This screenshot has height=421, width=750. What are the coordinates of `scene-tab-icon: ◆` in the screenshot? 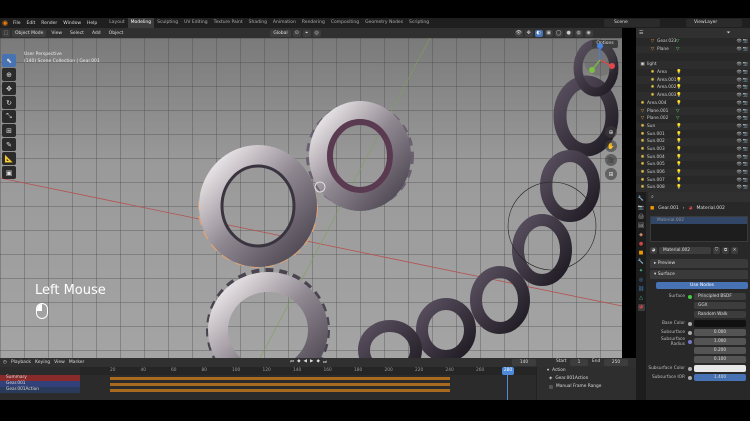 It's located at (641, 235).